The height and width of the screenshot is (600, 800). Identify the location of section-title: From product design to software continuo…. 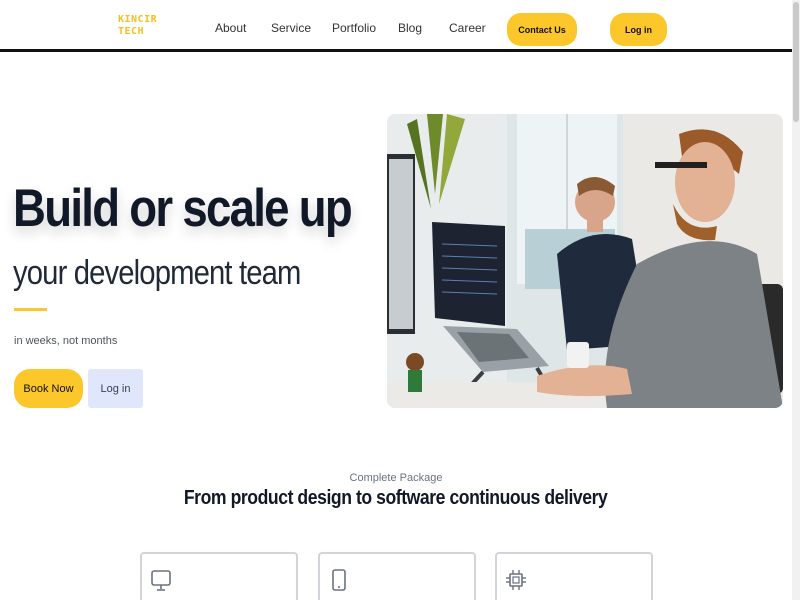
(396, 498).